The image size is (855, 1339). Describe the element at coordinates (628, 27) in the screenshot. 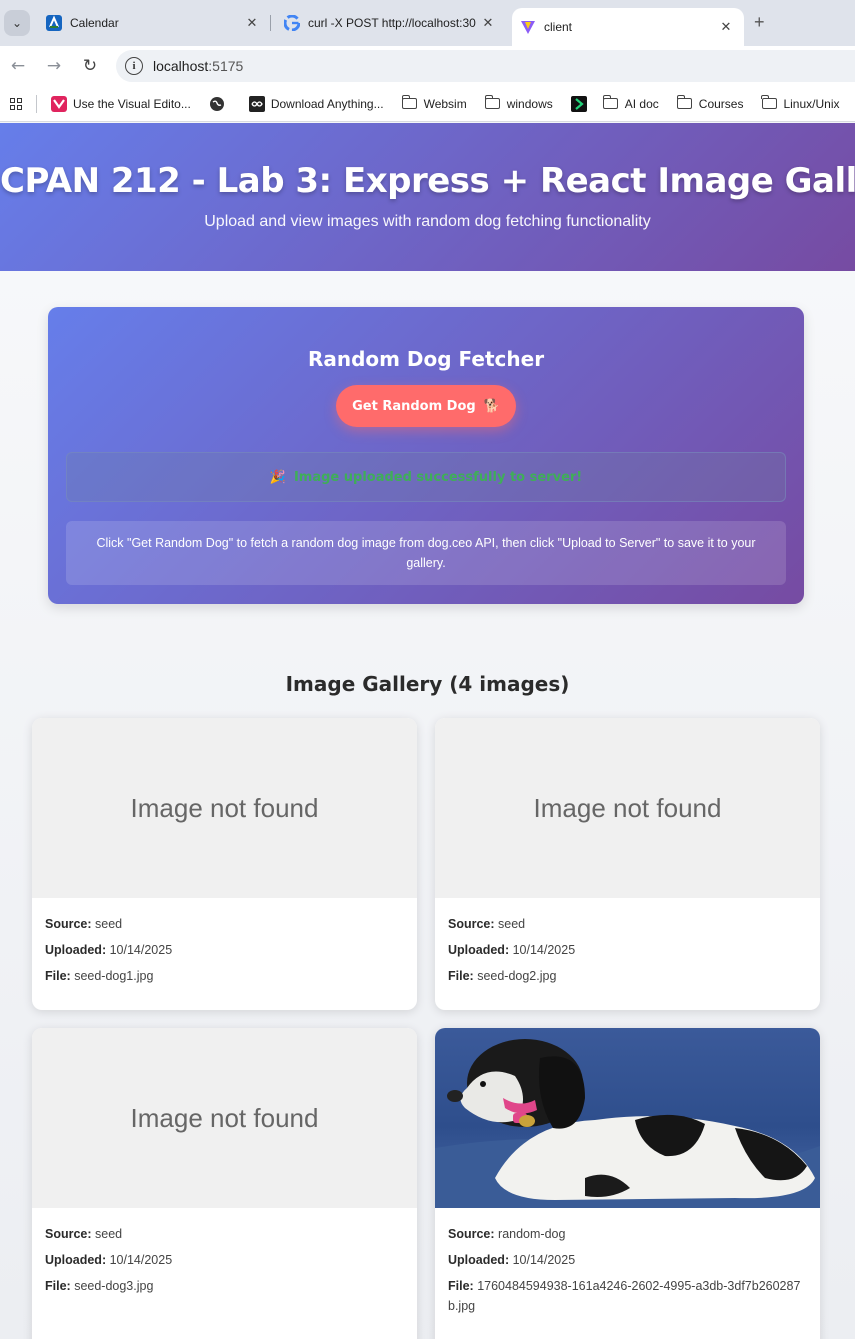

I see `tab-client: client ✕` at that location.